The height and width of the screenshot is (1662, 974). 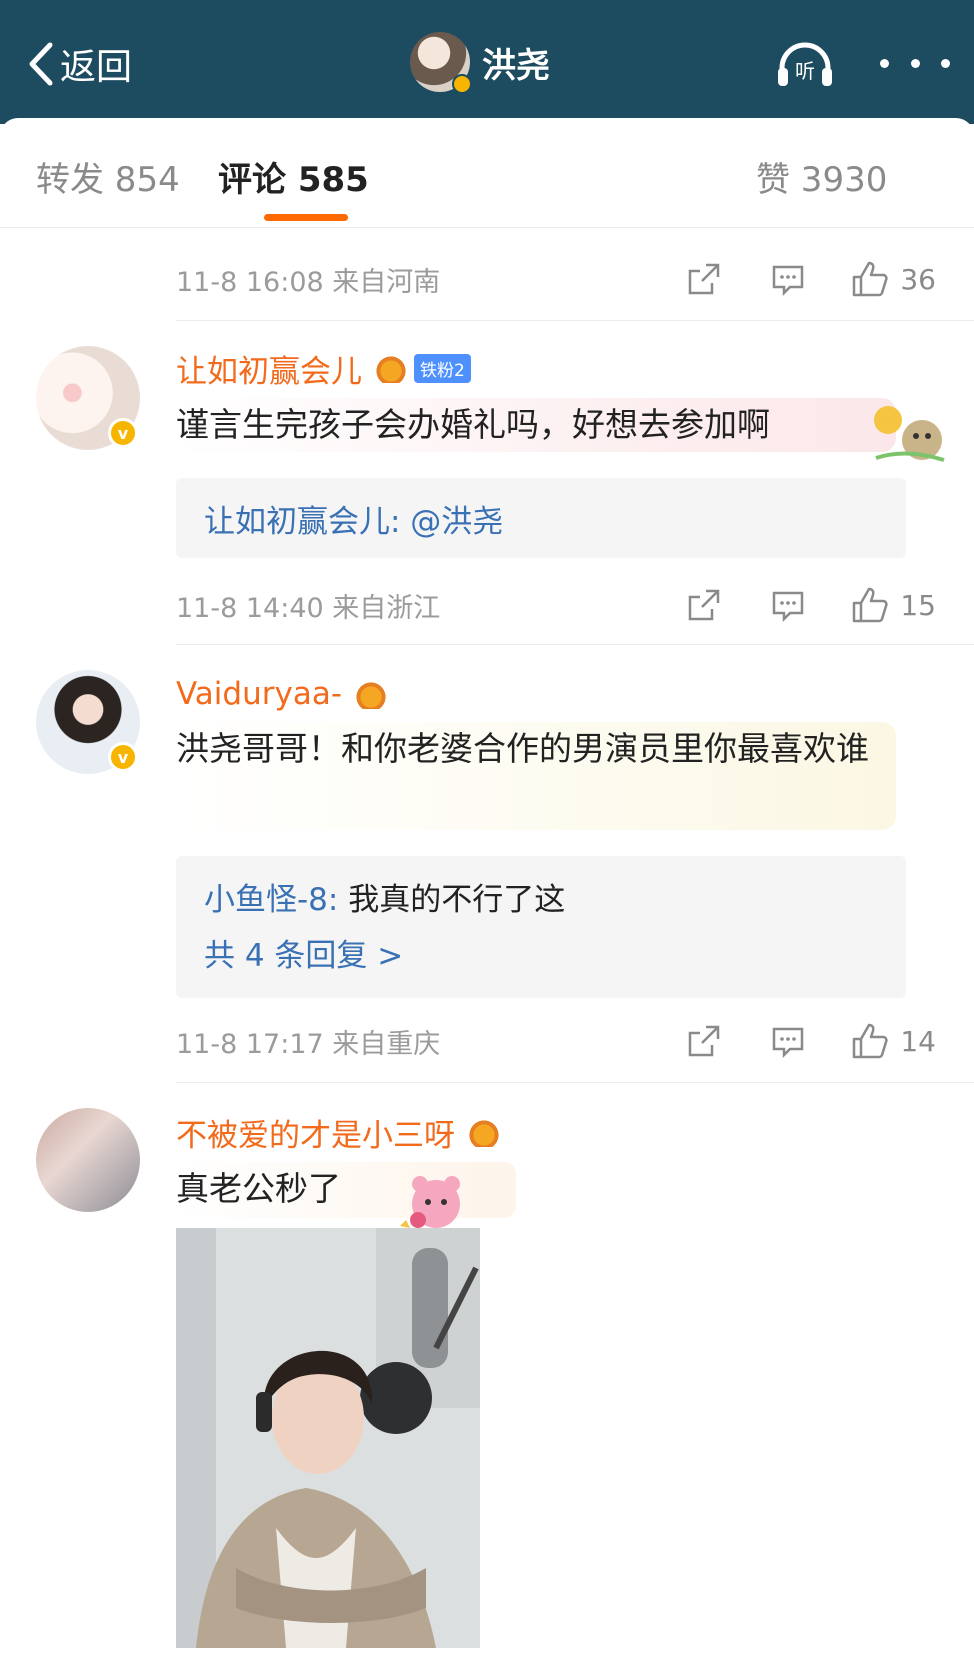 What do you see at coordinates (805, 71) in the screenshot?
I see `svg-text: 听` at bounding box center [805, 71].